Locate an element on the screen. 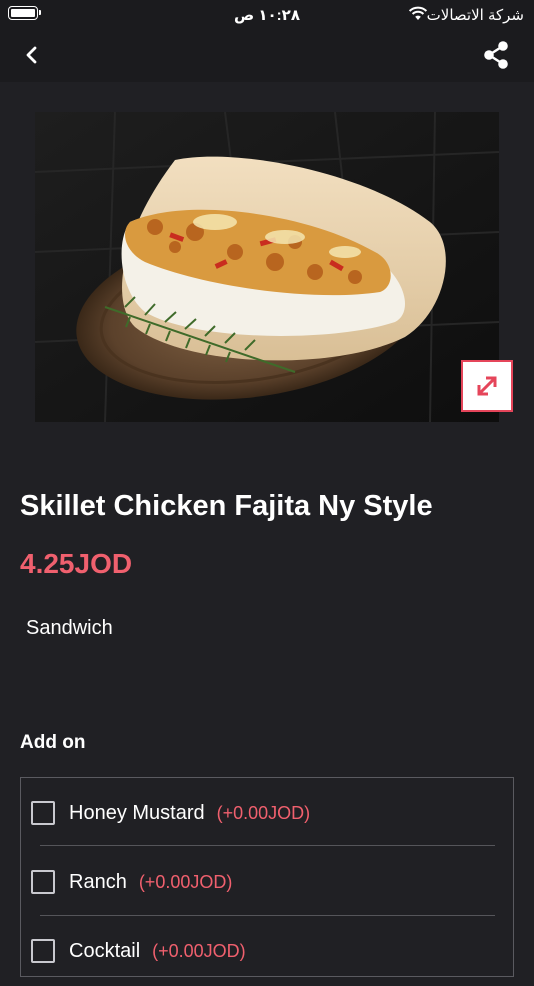  nav-bar is located at coordinates (267, 56).